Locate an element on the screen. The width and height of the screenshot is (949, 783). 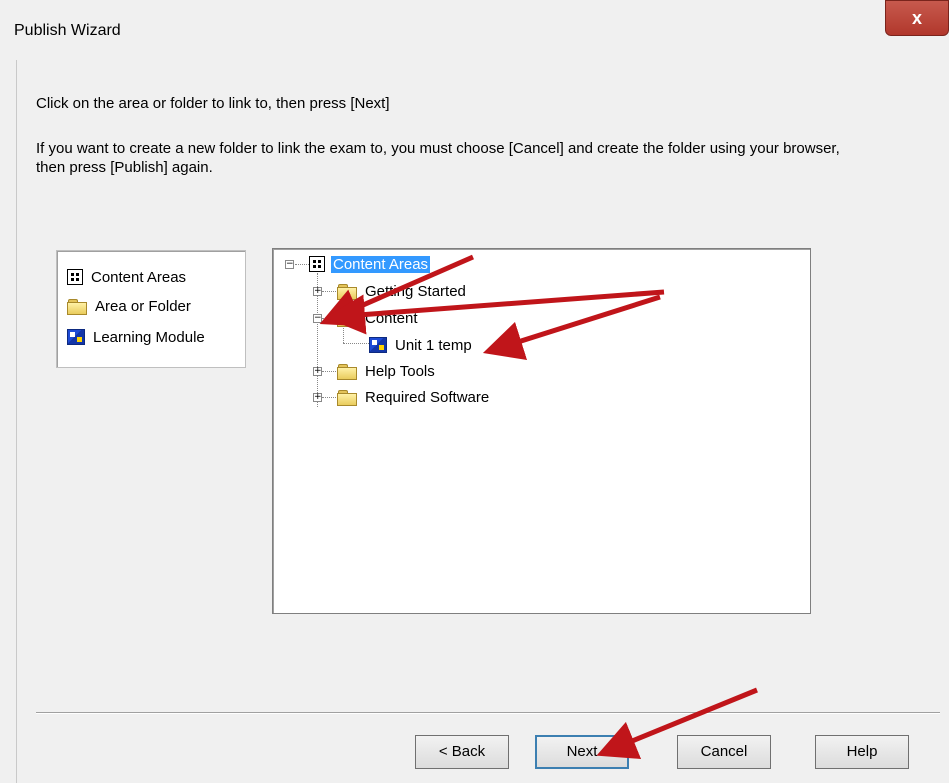
legend-item-area-or-folder: Area or Folder is located at coordinates (129, 306).